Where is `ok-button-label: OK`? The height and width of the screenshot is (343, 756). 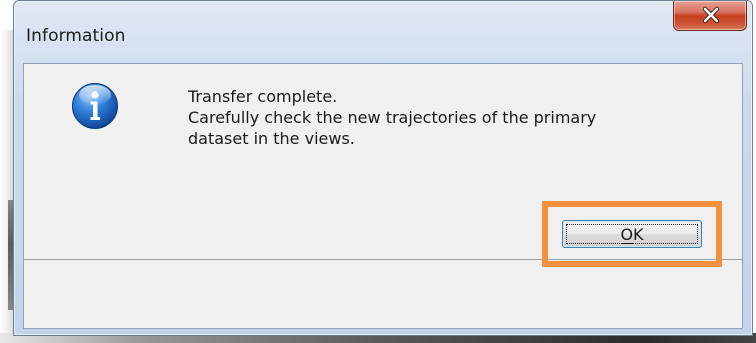 ok-button-label: OK is located at coordinates (632, 234).